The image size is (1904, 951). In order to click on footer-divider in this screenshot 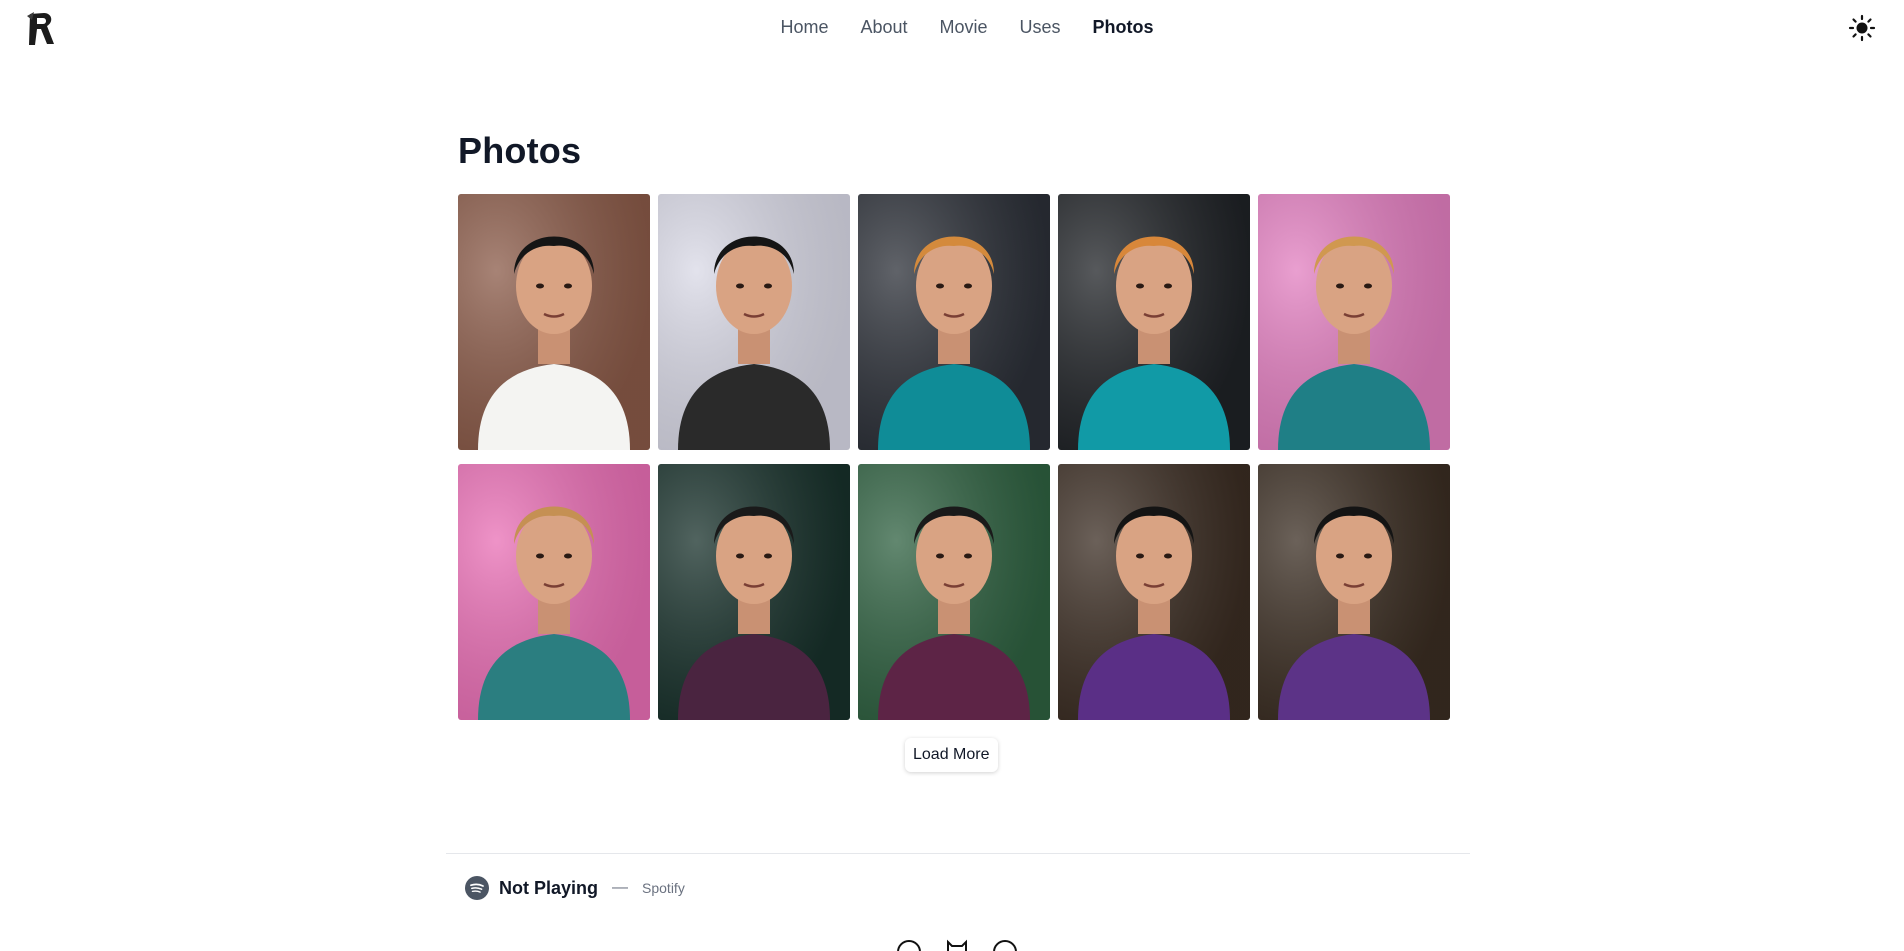, I will do `click(958, 853)`.